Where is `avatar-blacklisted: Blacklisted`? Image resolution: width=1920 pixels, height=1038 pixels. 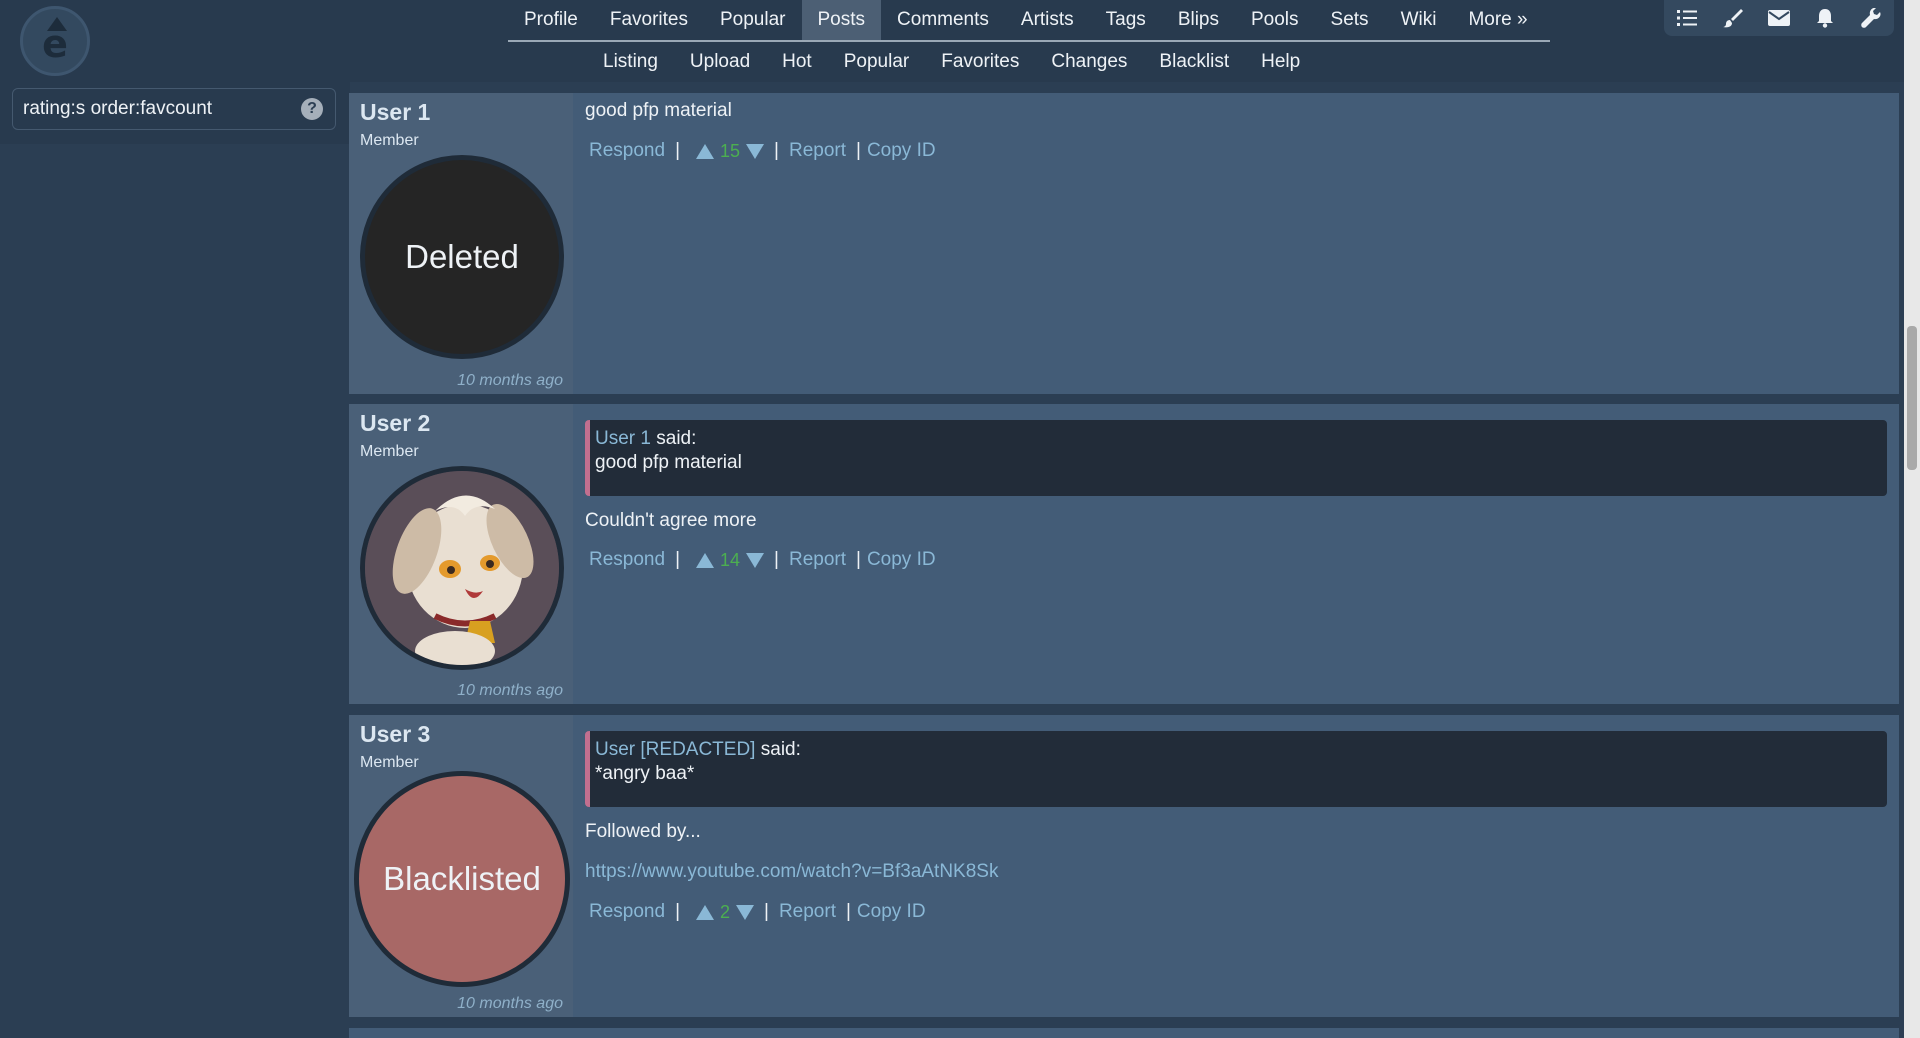 avatar-blacklisted: Blacklisted is located at coordinates (462, 879).